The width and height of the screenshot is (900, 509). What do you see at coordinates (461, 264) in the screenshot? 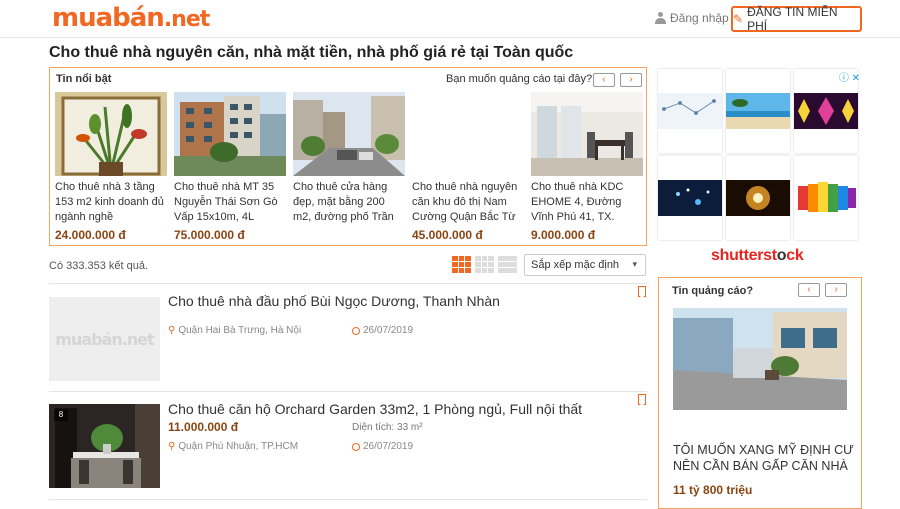
I see `list-view-icon` at bounding box center [461, 264].